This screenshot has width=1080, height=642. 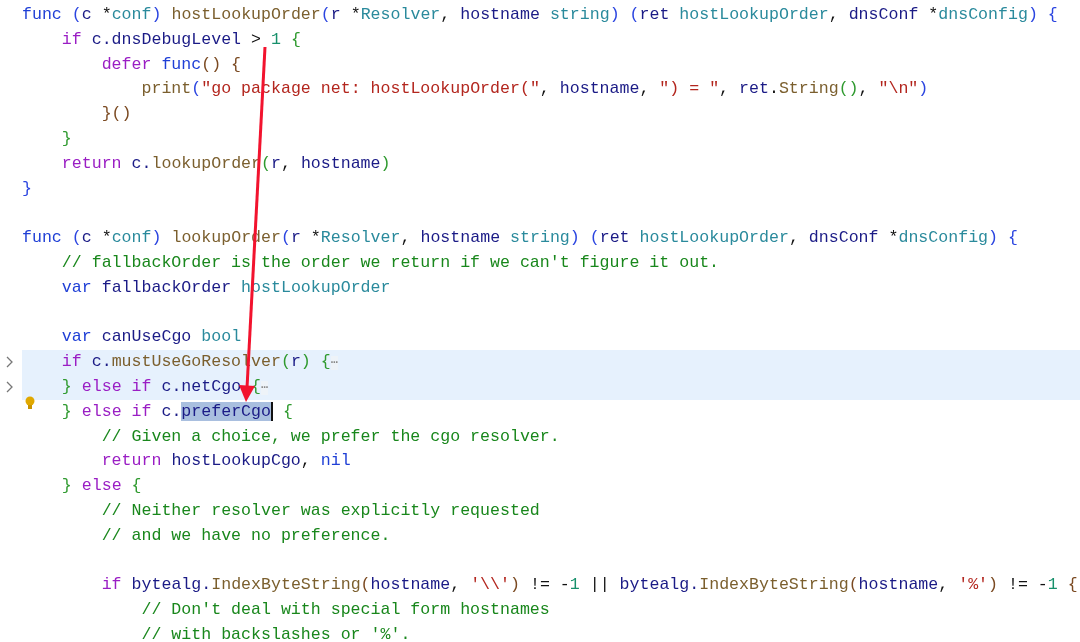 What do you see at coordinates (345, 610) in the screenshot?
I see `code-line: // Don't deal with special form hostnames` at bounding box center [345, 610].